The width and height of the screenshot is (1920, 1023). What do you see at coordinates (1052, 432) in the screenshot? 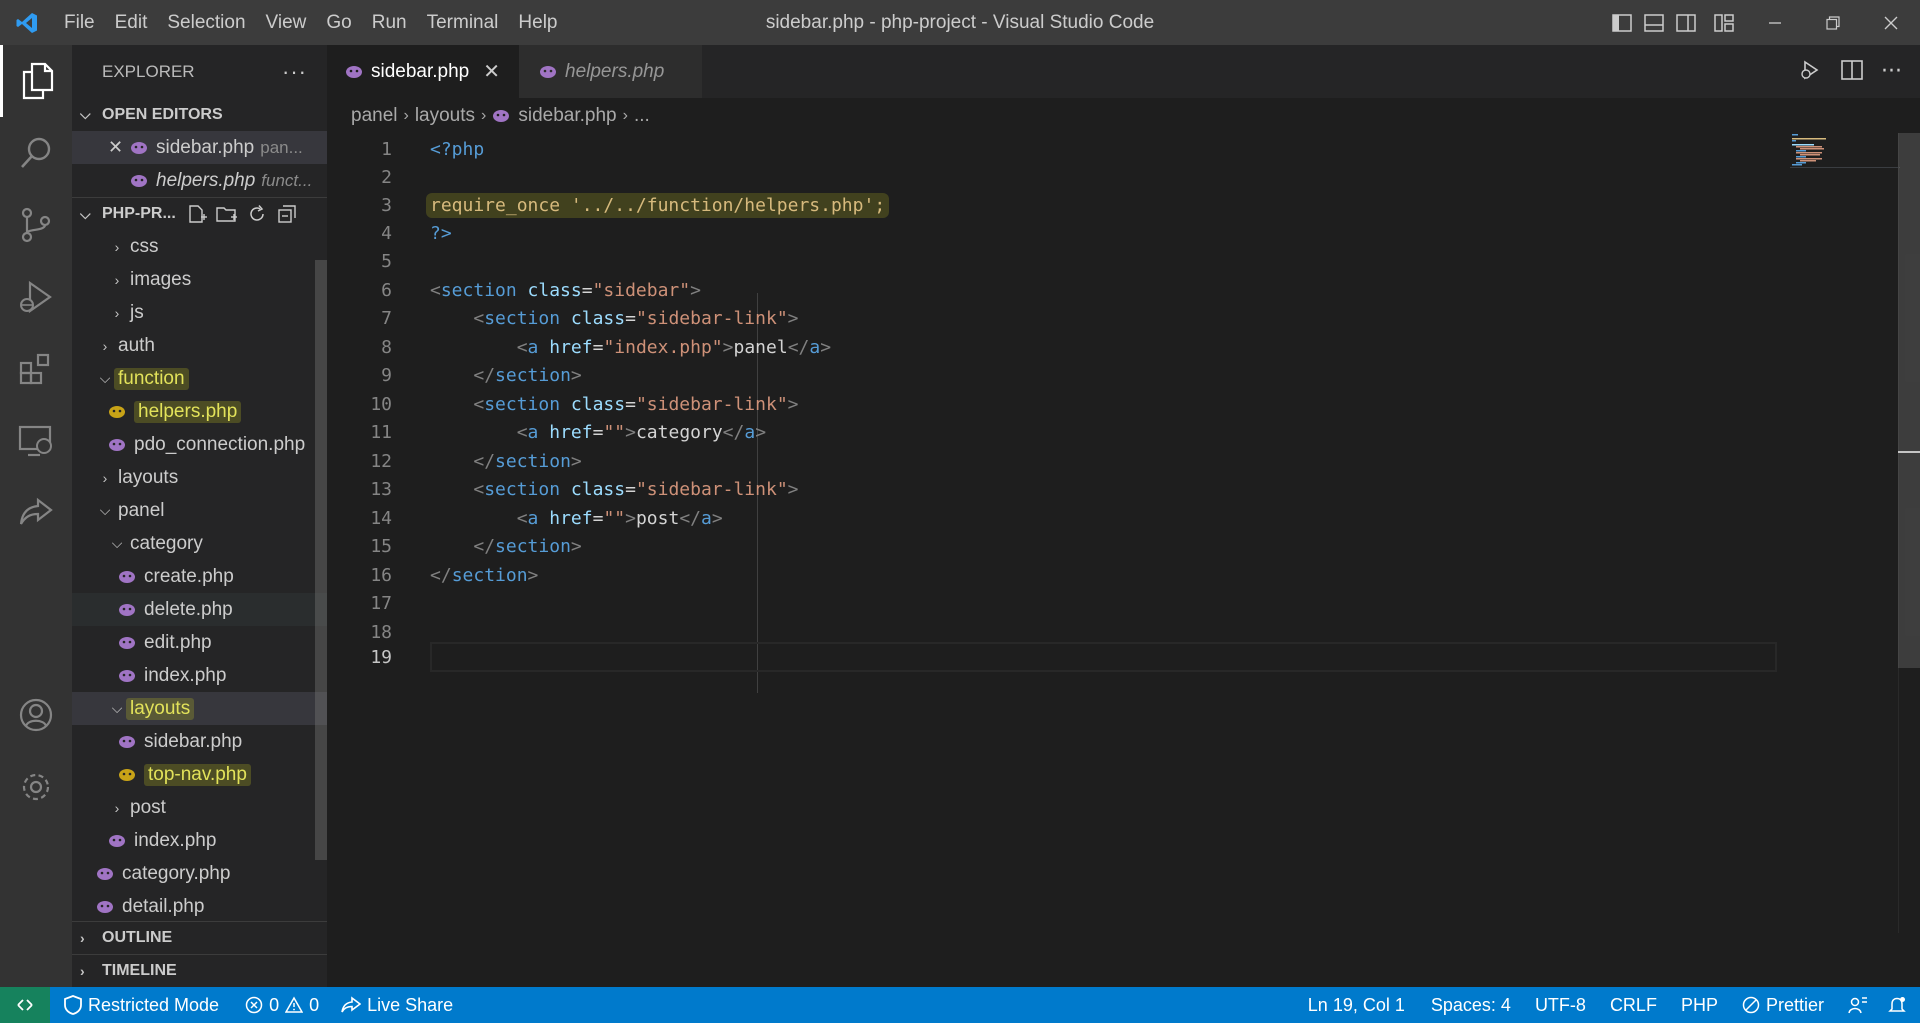
I see `code-line: 11 <a href="">category</a>` at bounding box center [1052, 432].